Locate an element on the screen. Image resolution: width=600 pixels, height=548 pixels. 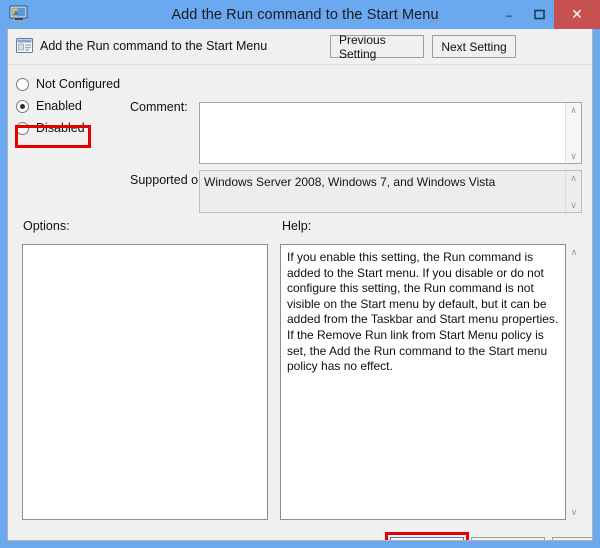
help-label: Help: is located at coordinates (297, 226).